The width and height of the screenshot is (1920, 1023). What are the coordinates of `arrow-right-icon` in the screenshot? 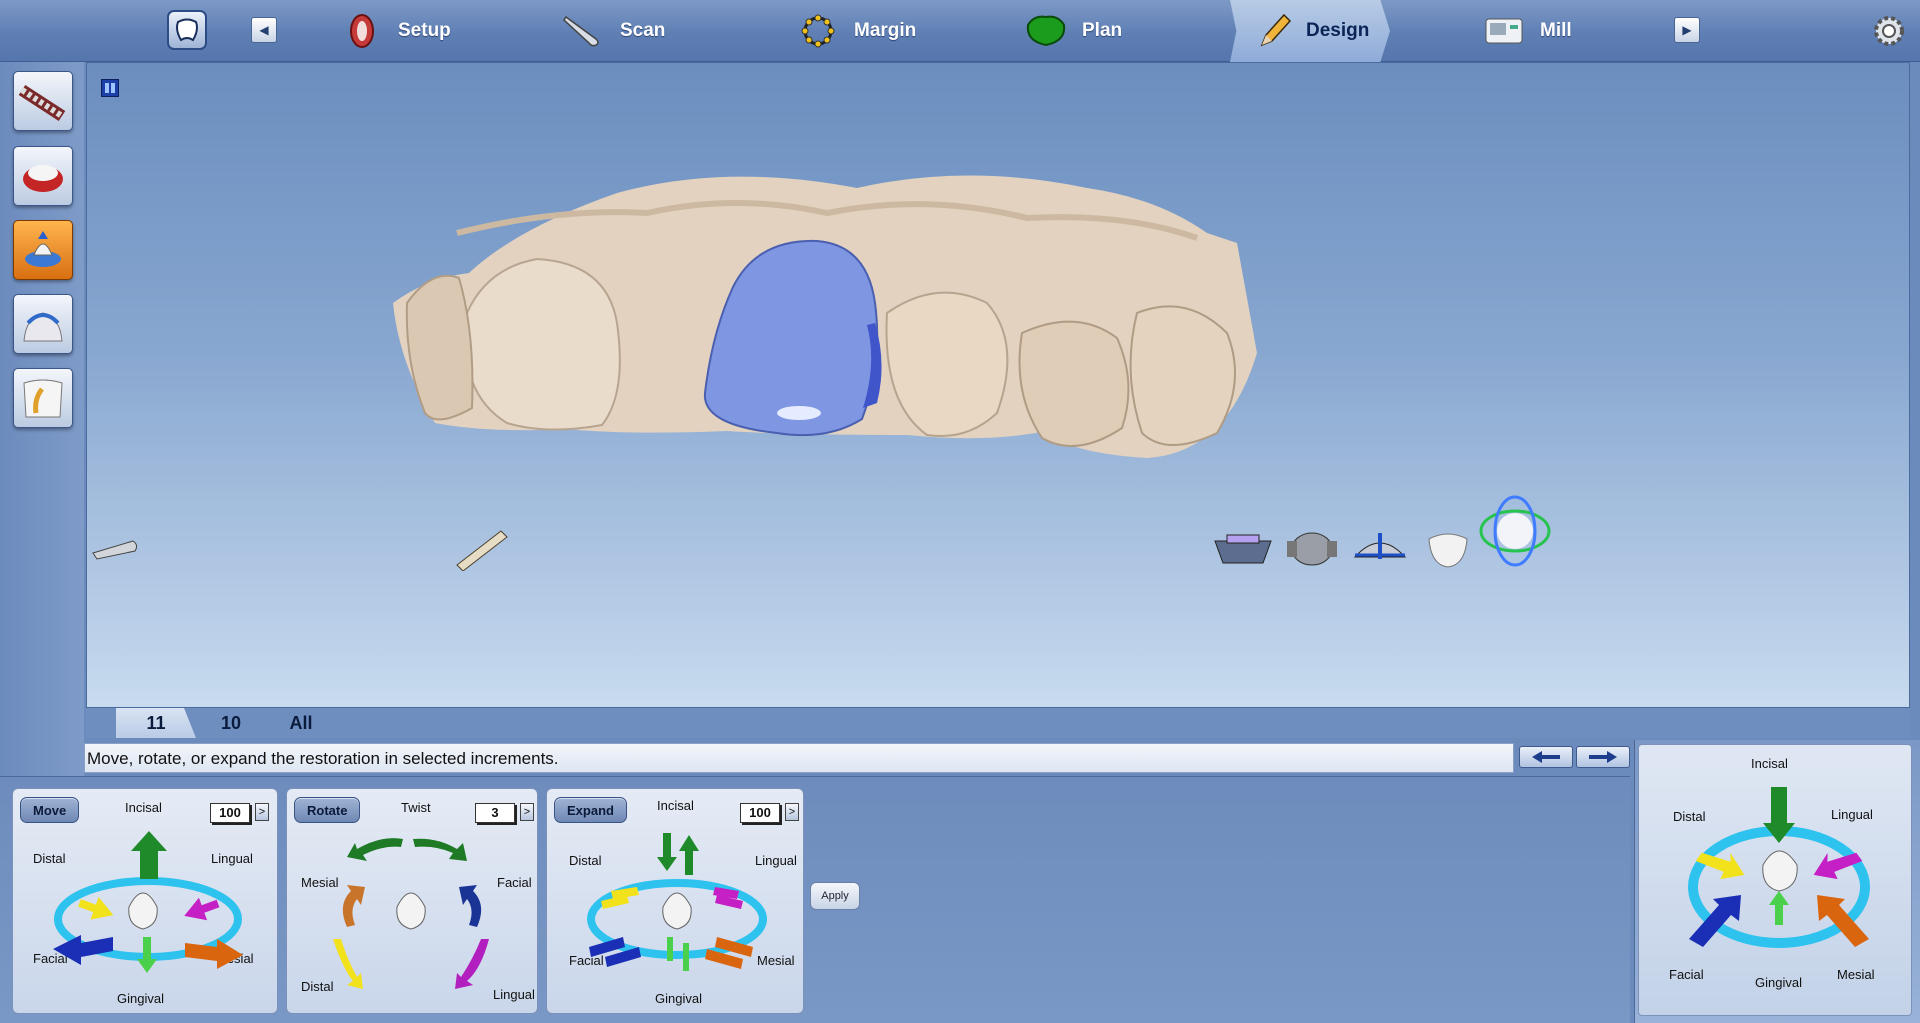 It's located at (1603, 757).